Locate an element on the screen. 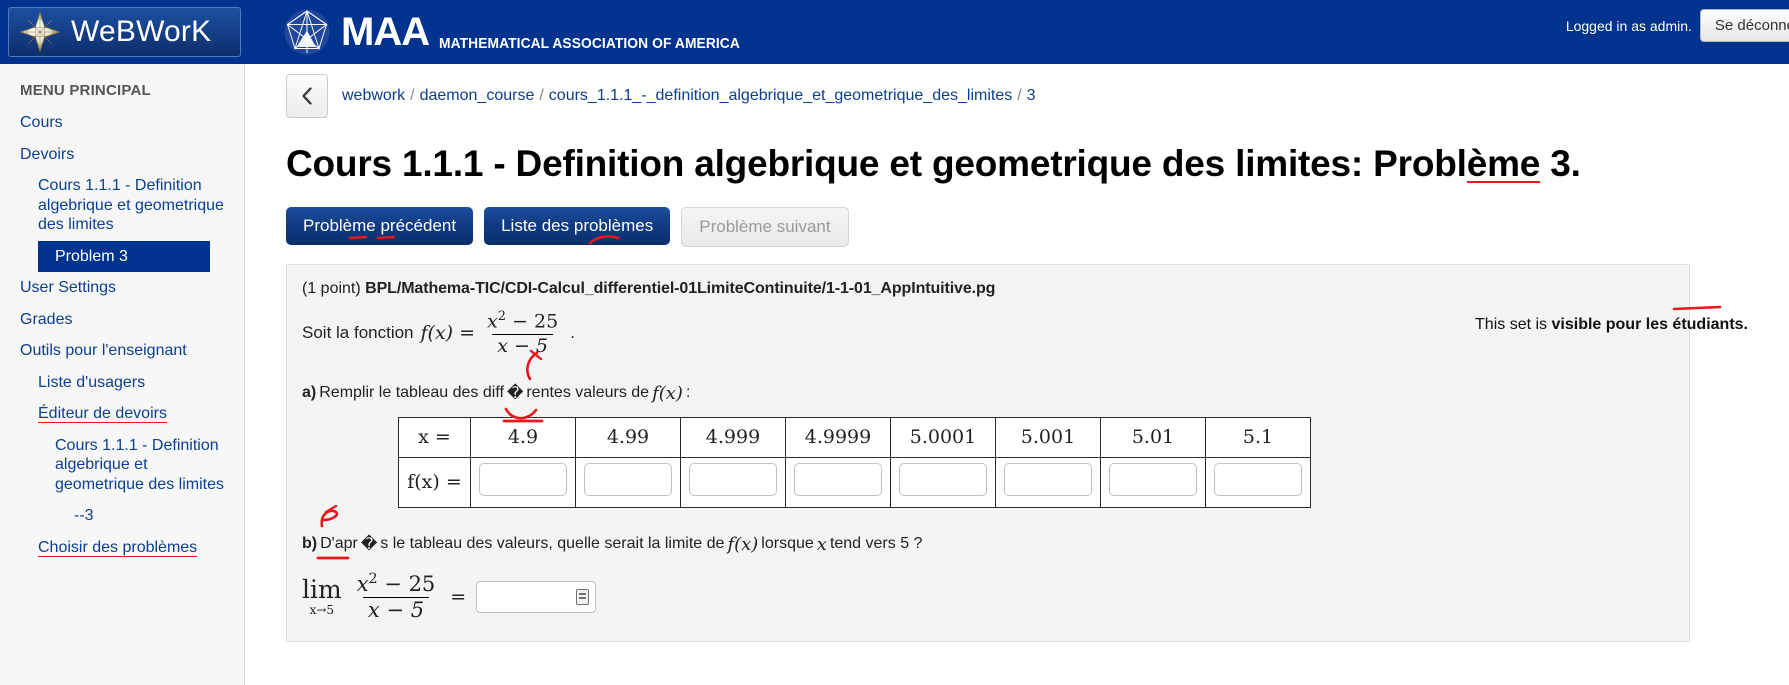 Image resolution: width=1789 pixels, height=685 pixels. x-value-cell: 5.1 is located at coordinates (1258, 437).